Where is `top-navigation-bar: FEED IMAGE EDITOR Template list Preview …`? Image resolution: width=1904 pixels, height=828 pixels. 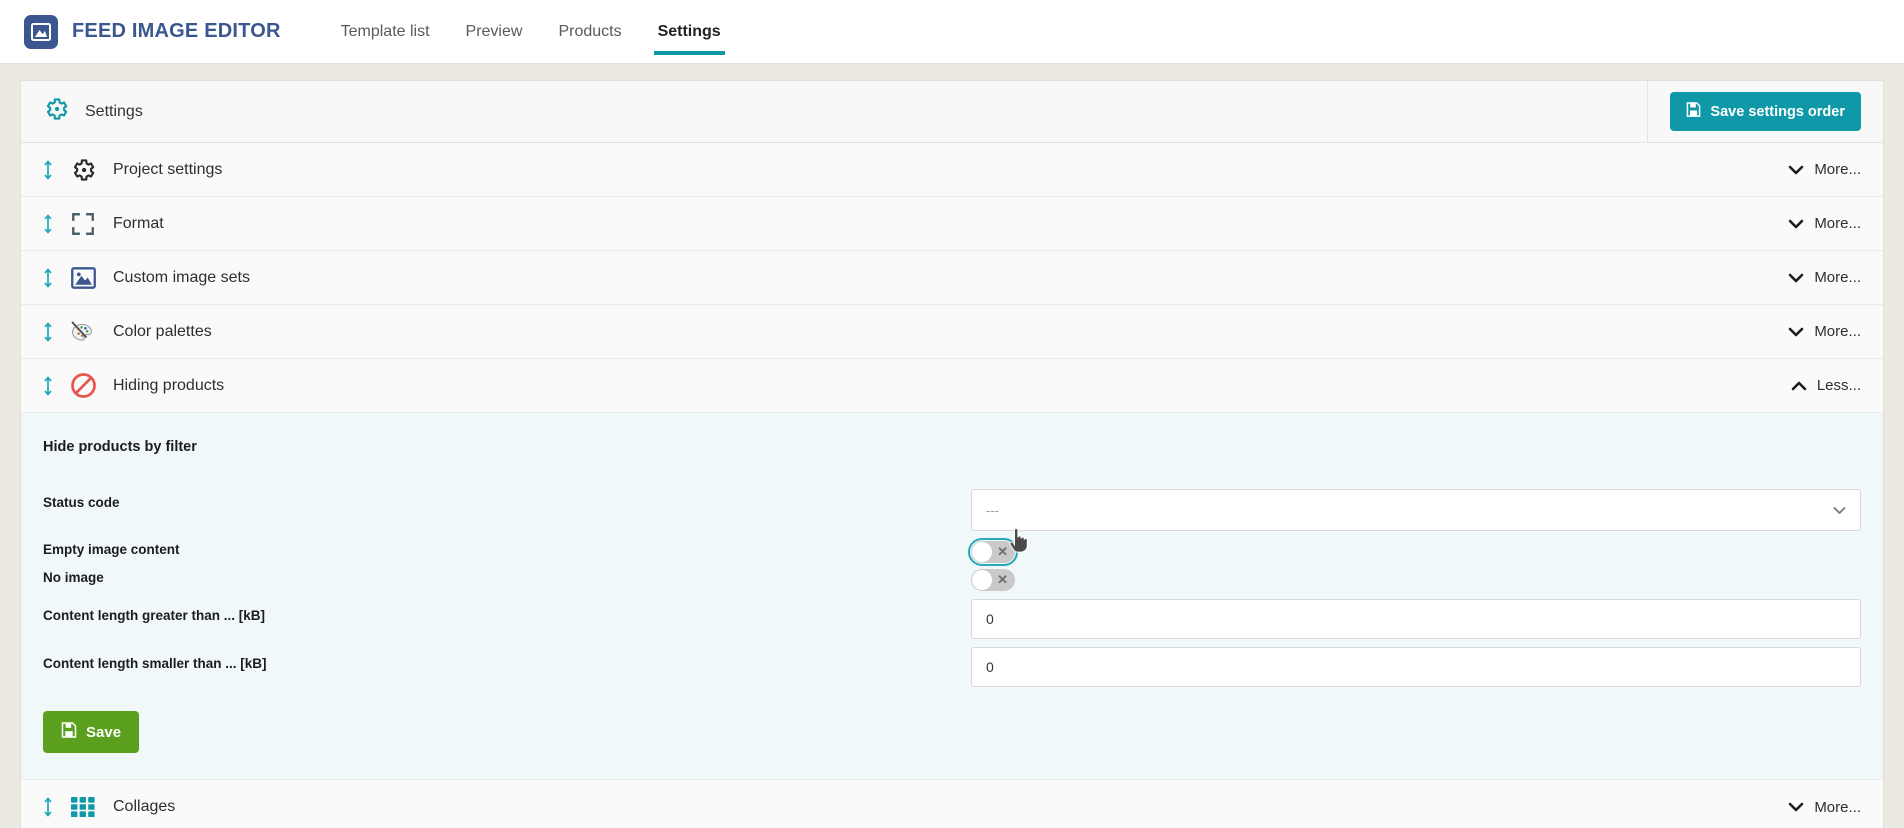 top-navigation-bar: FEED IMAGE EDITOR Template list Preview … is located at coordinates (952, 32).